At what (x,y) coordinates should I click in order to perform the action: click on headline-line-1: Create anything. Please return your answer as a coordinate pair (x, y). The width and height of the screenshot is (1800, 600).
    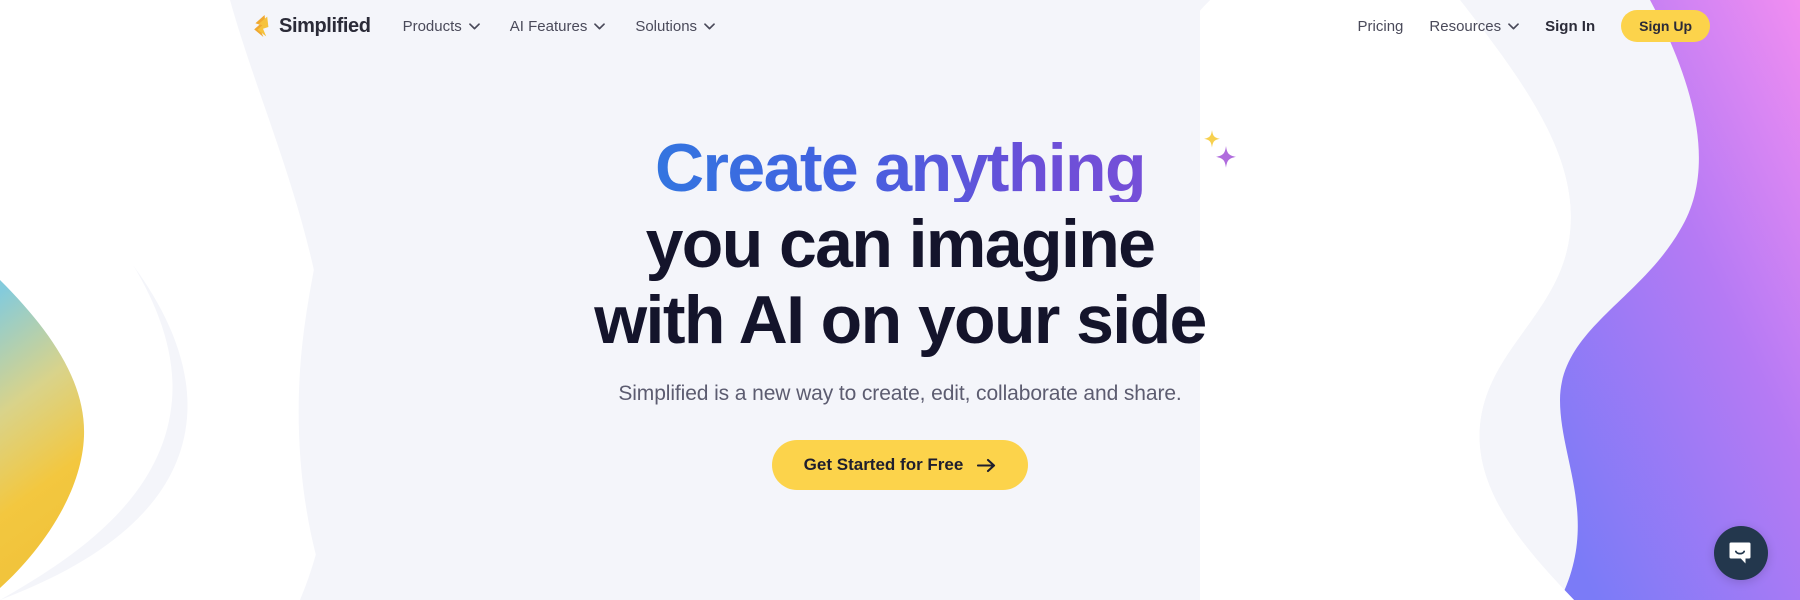
    Looking at the image, I should click on (900, 168).